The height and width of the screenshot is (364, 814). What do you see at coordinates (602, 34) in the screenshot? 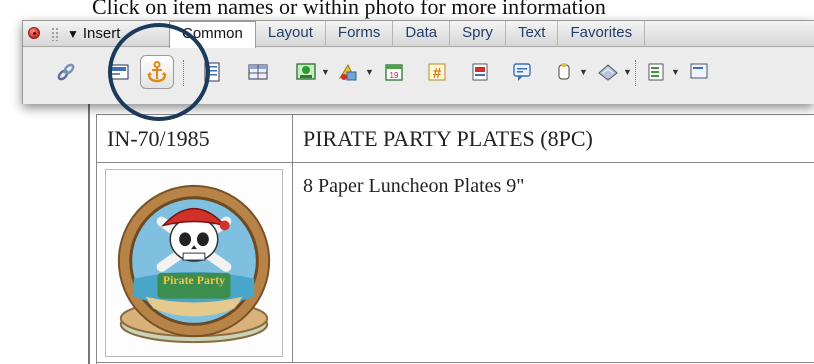
I see `tab-favorites: Favorites` at bounding box center [602, 34].